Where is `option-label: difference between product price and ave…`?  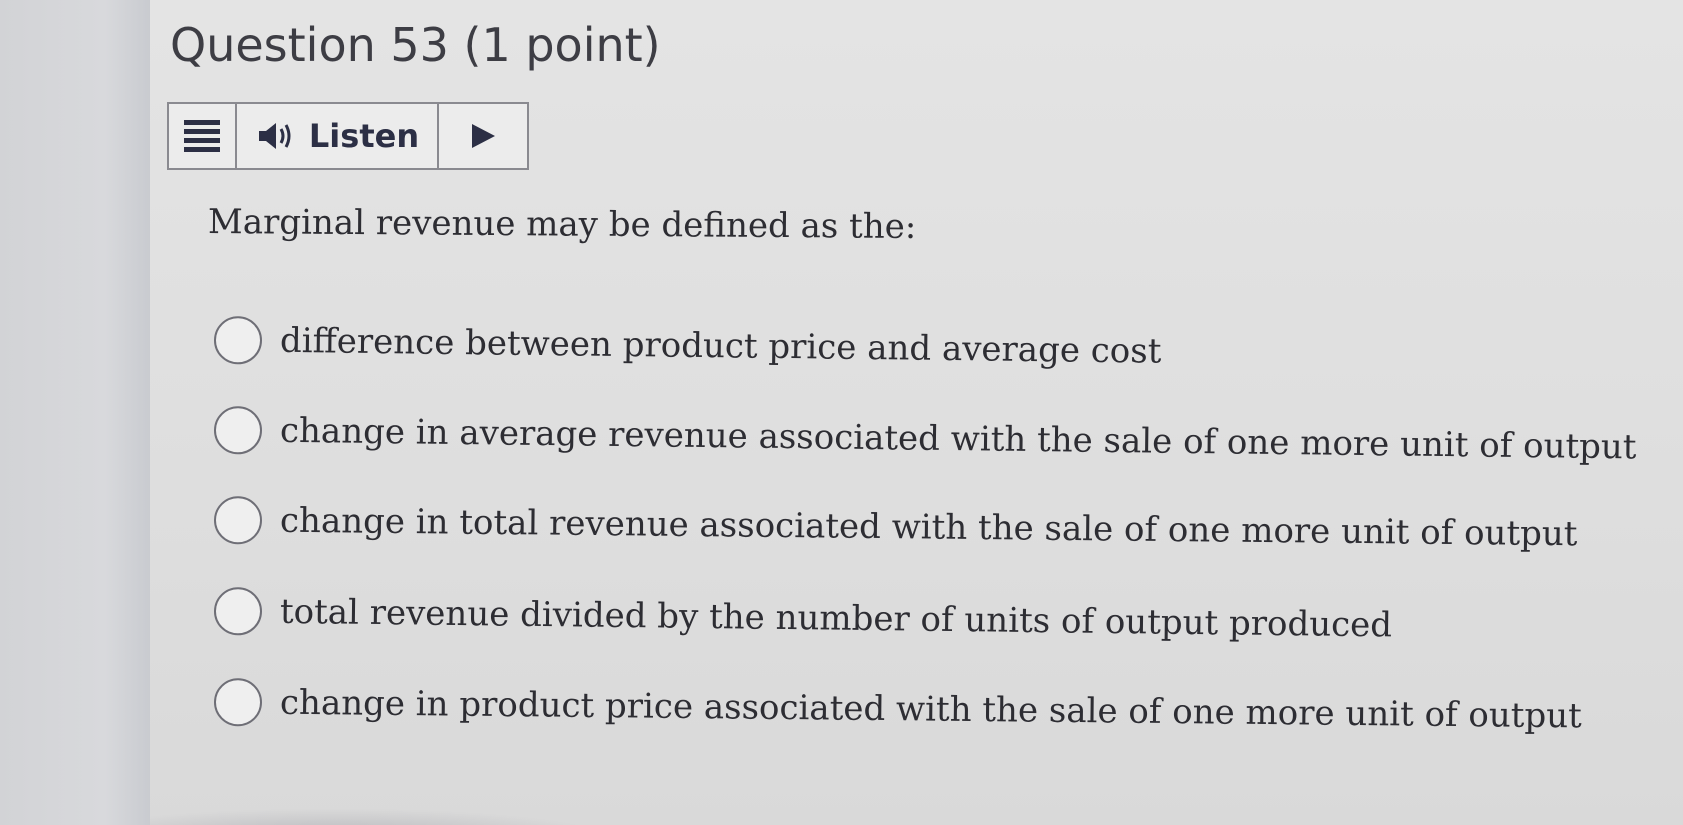 option-label: difference between product price and ave… is located at coordinates (720, 346).